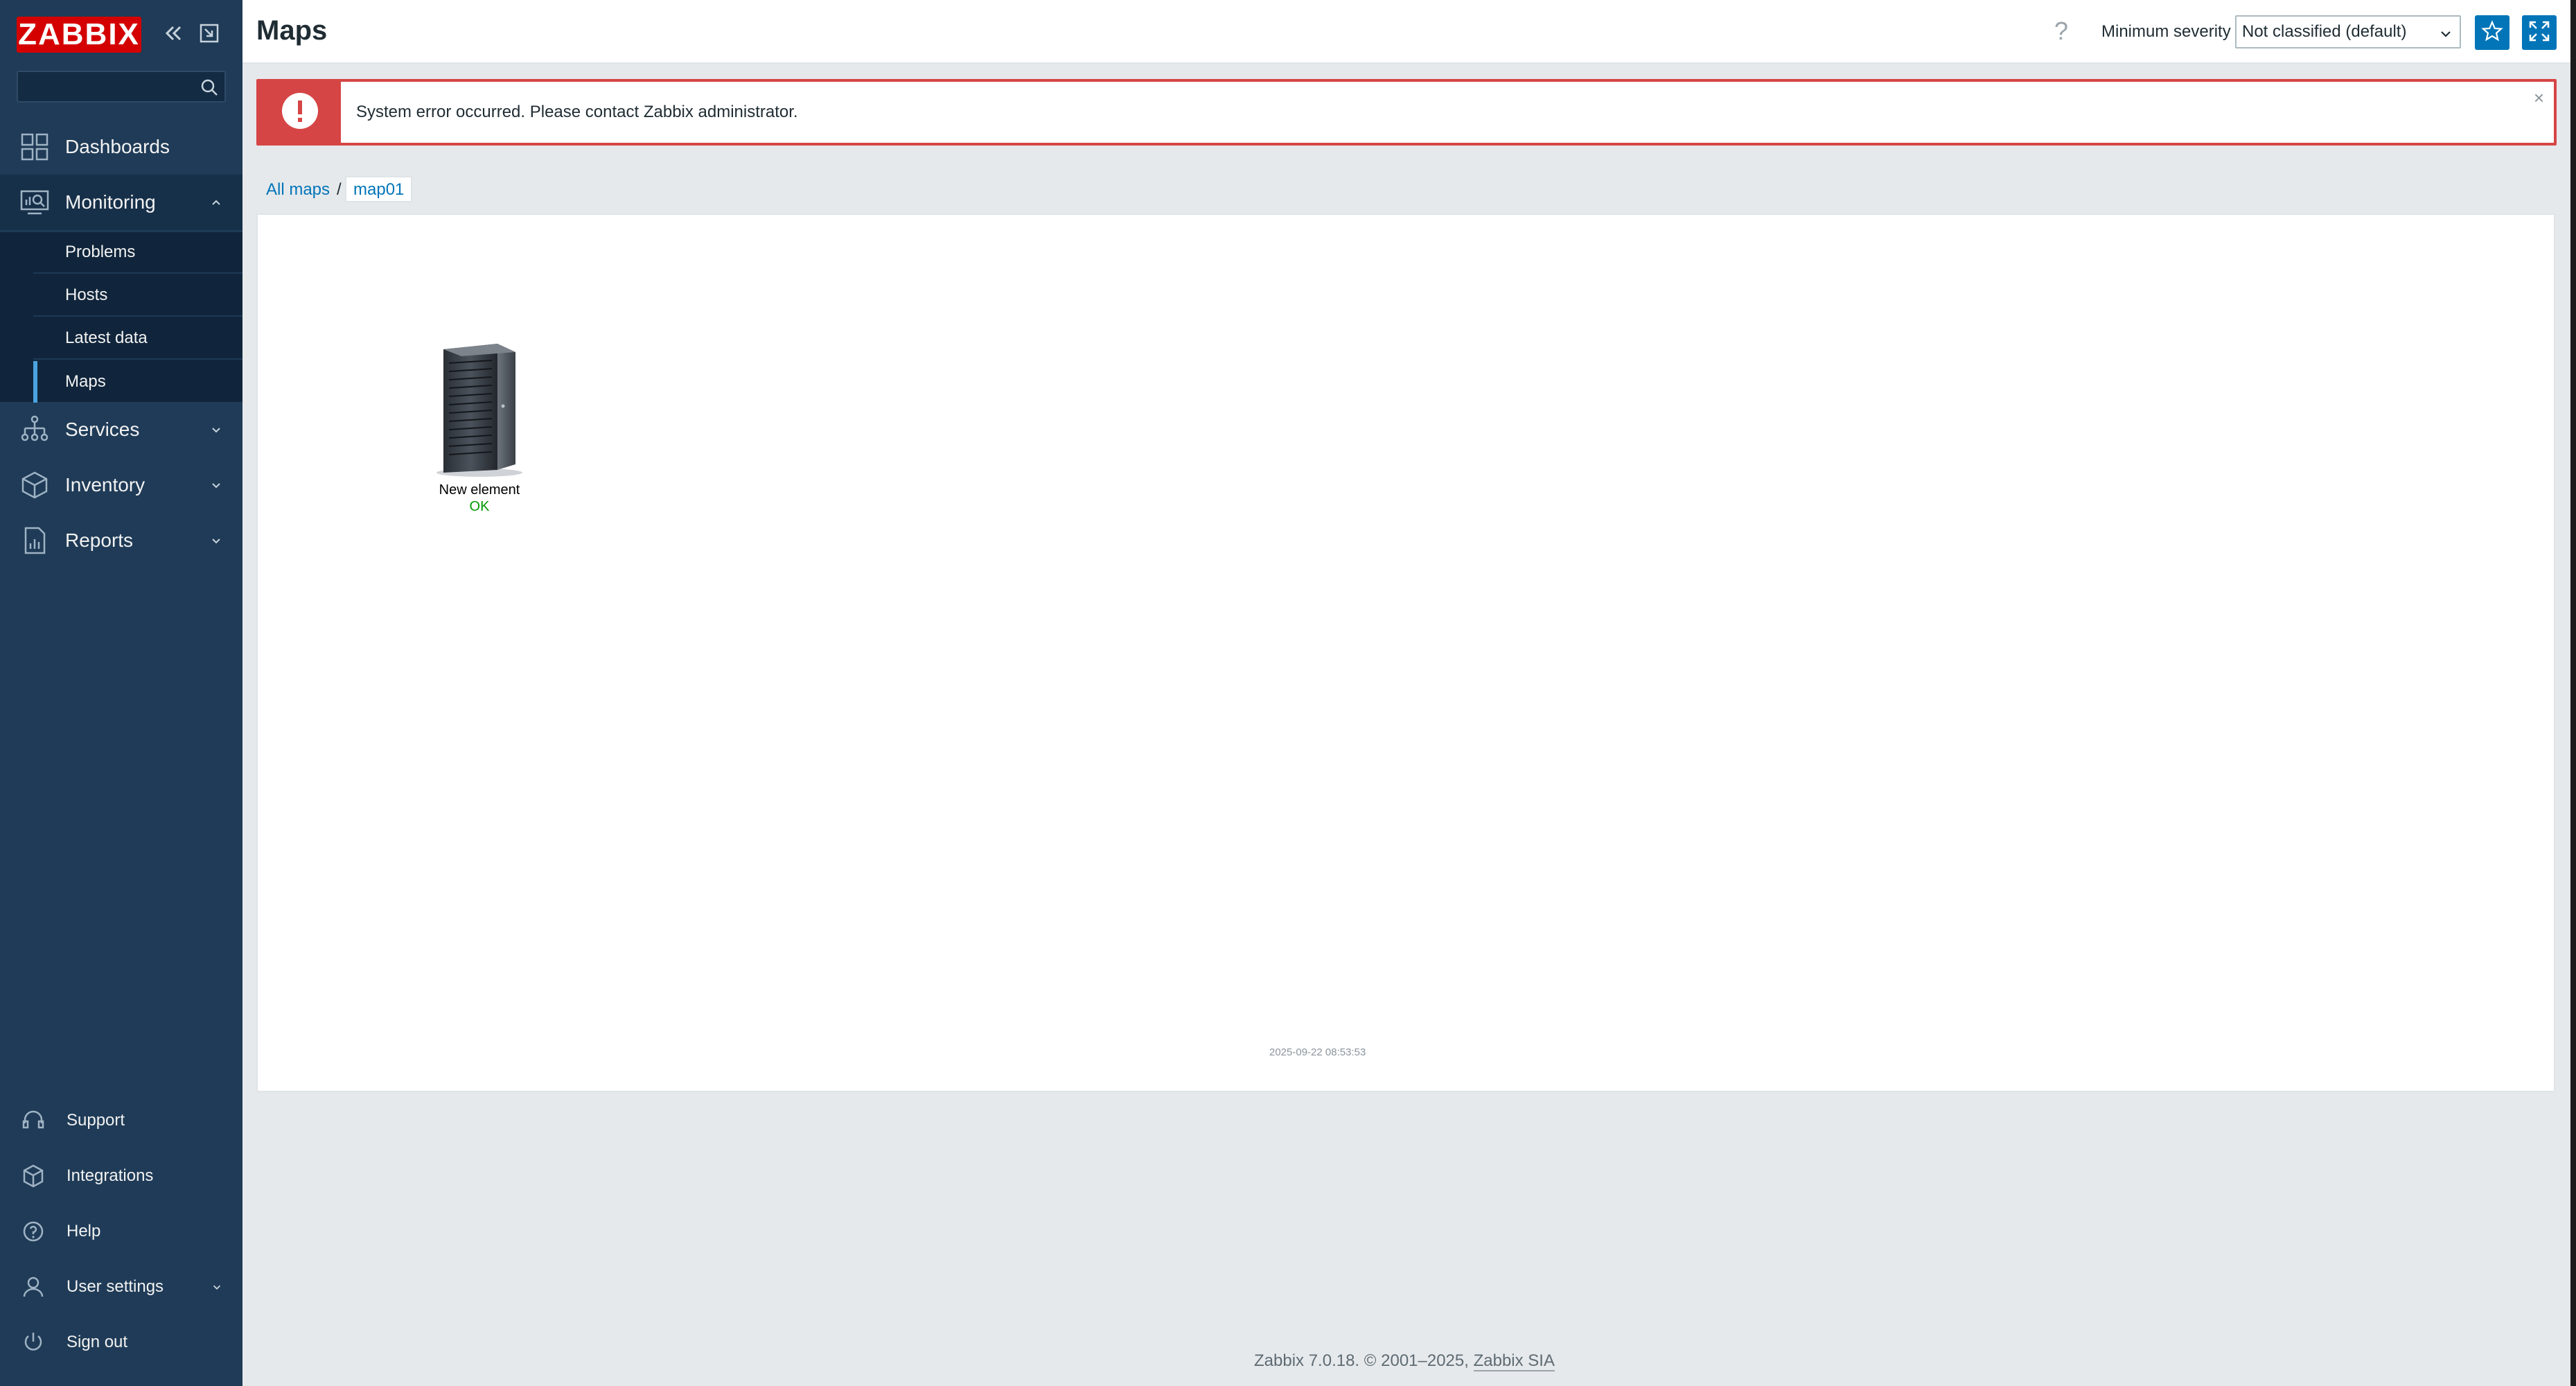 The image size is (2576, 1386). I want to click on fullscreen-icon, so click(2539, 32).